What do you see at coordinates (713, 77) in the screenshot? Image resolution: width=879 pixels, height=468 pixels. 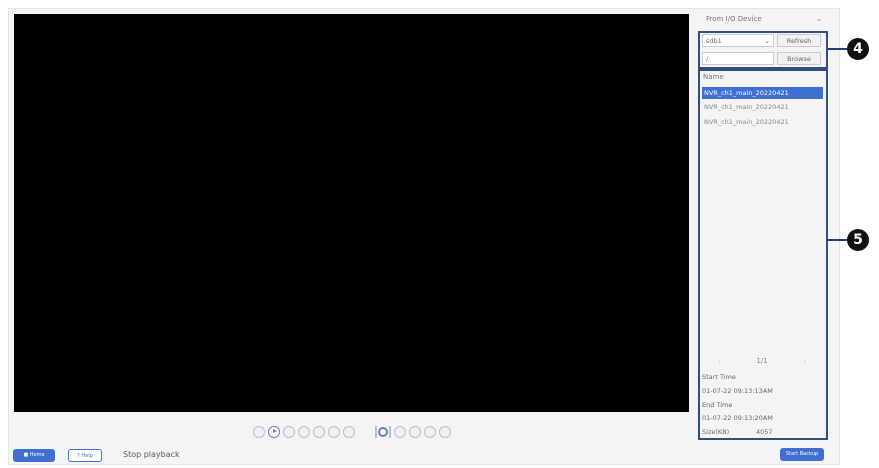 I see `file-list-header: Name` at bounding box center [713, 77].